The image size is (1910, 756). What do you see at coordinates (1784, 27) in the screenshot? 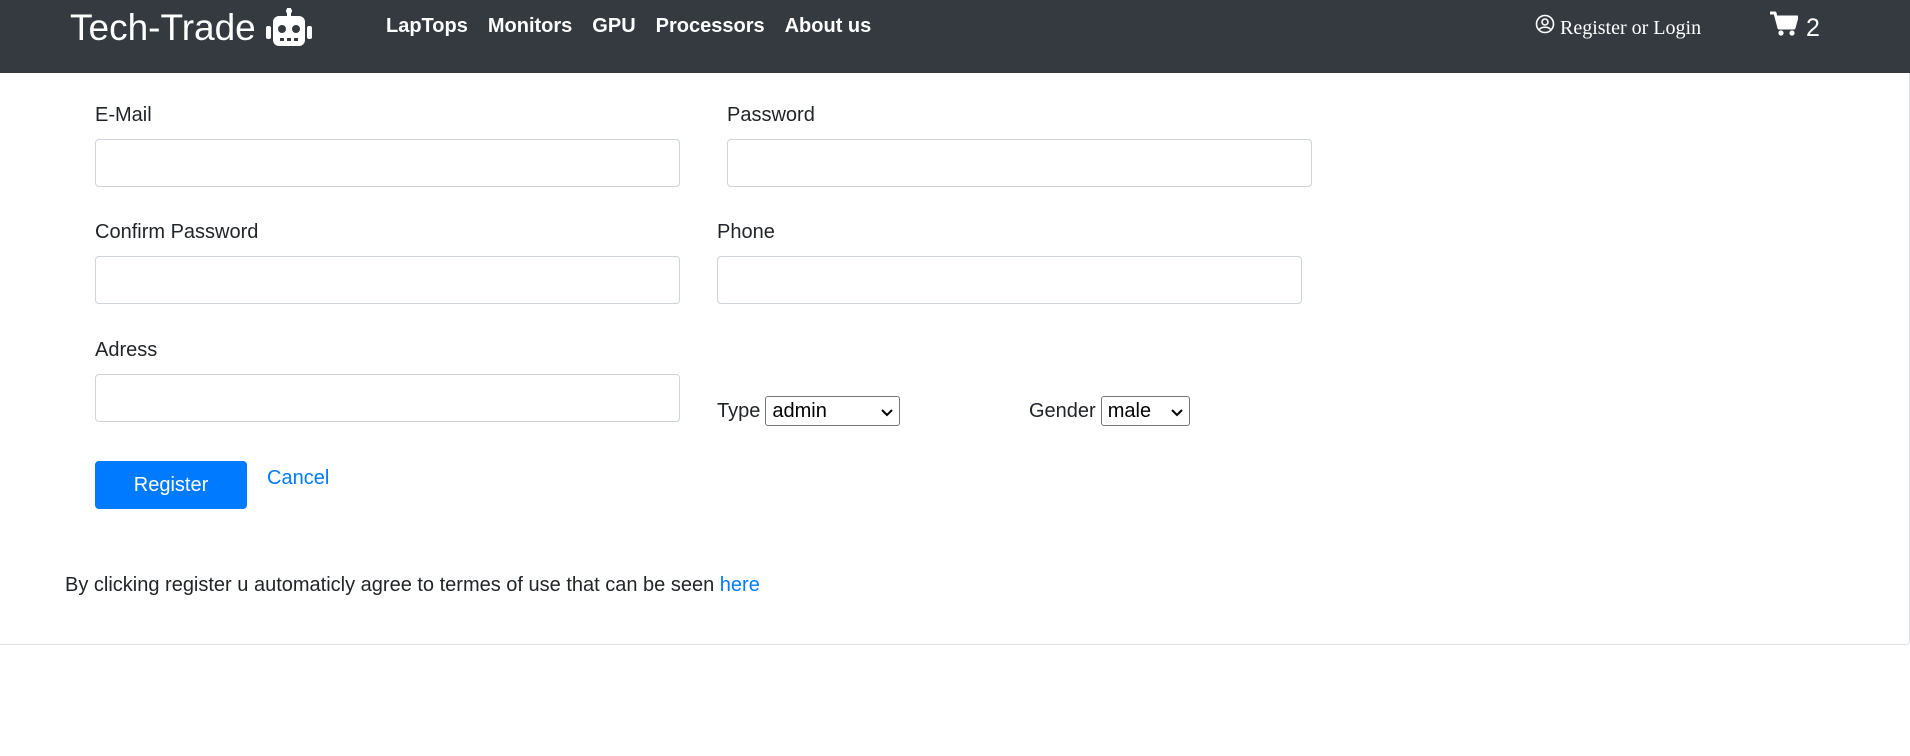
I see `shopping-cart-icon` at bounding box center [1784, 27].